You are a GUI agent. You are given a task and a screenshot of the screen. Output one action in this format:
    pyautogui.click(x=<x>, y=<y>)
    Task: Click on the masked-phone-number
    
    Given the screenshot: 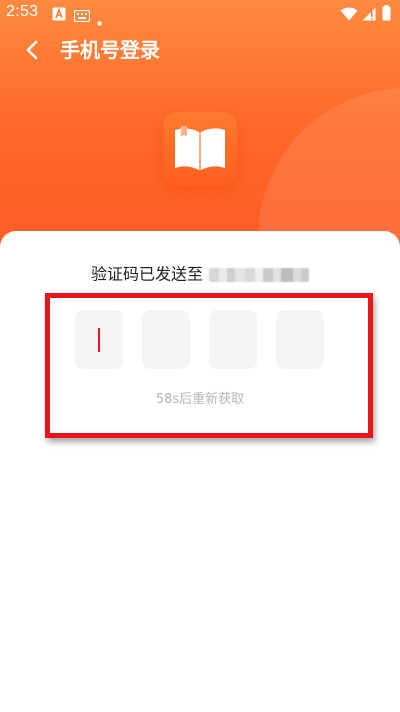 What is the action you would take?
    pyautogui.click(x=259, y=274)
    